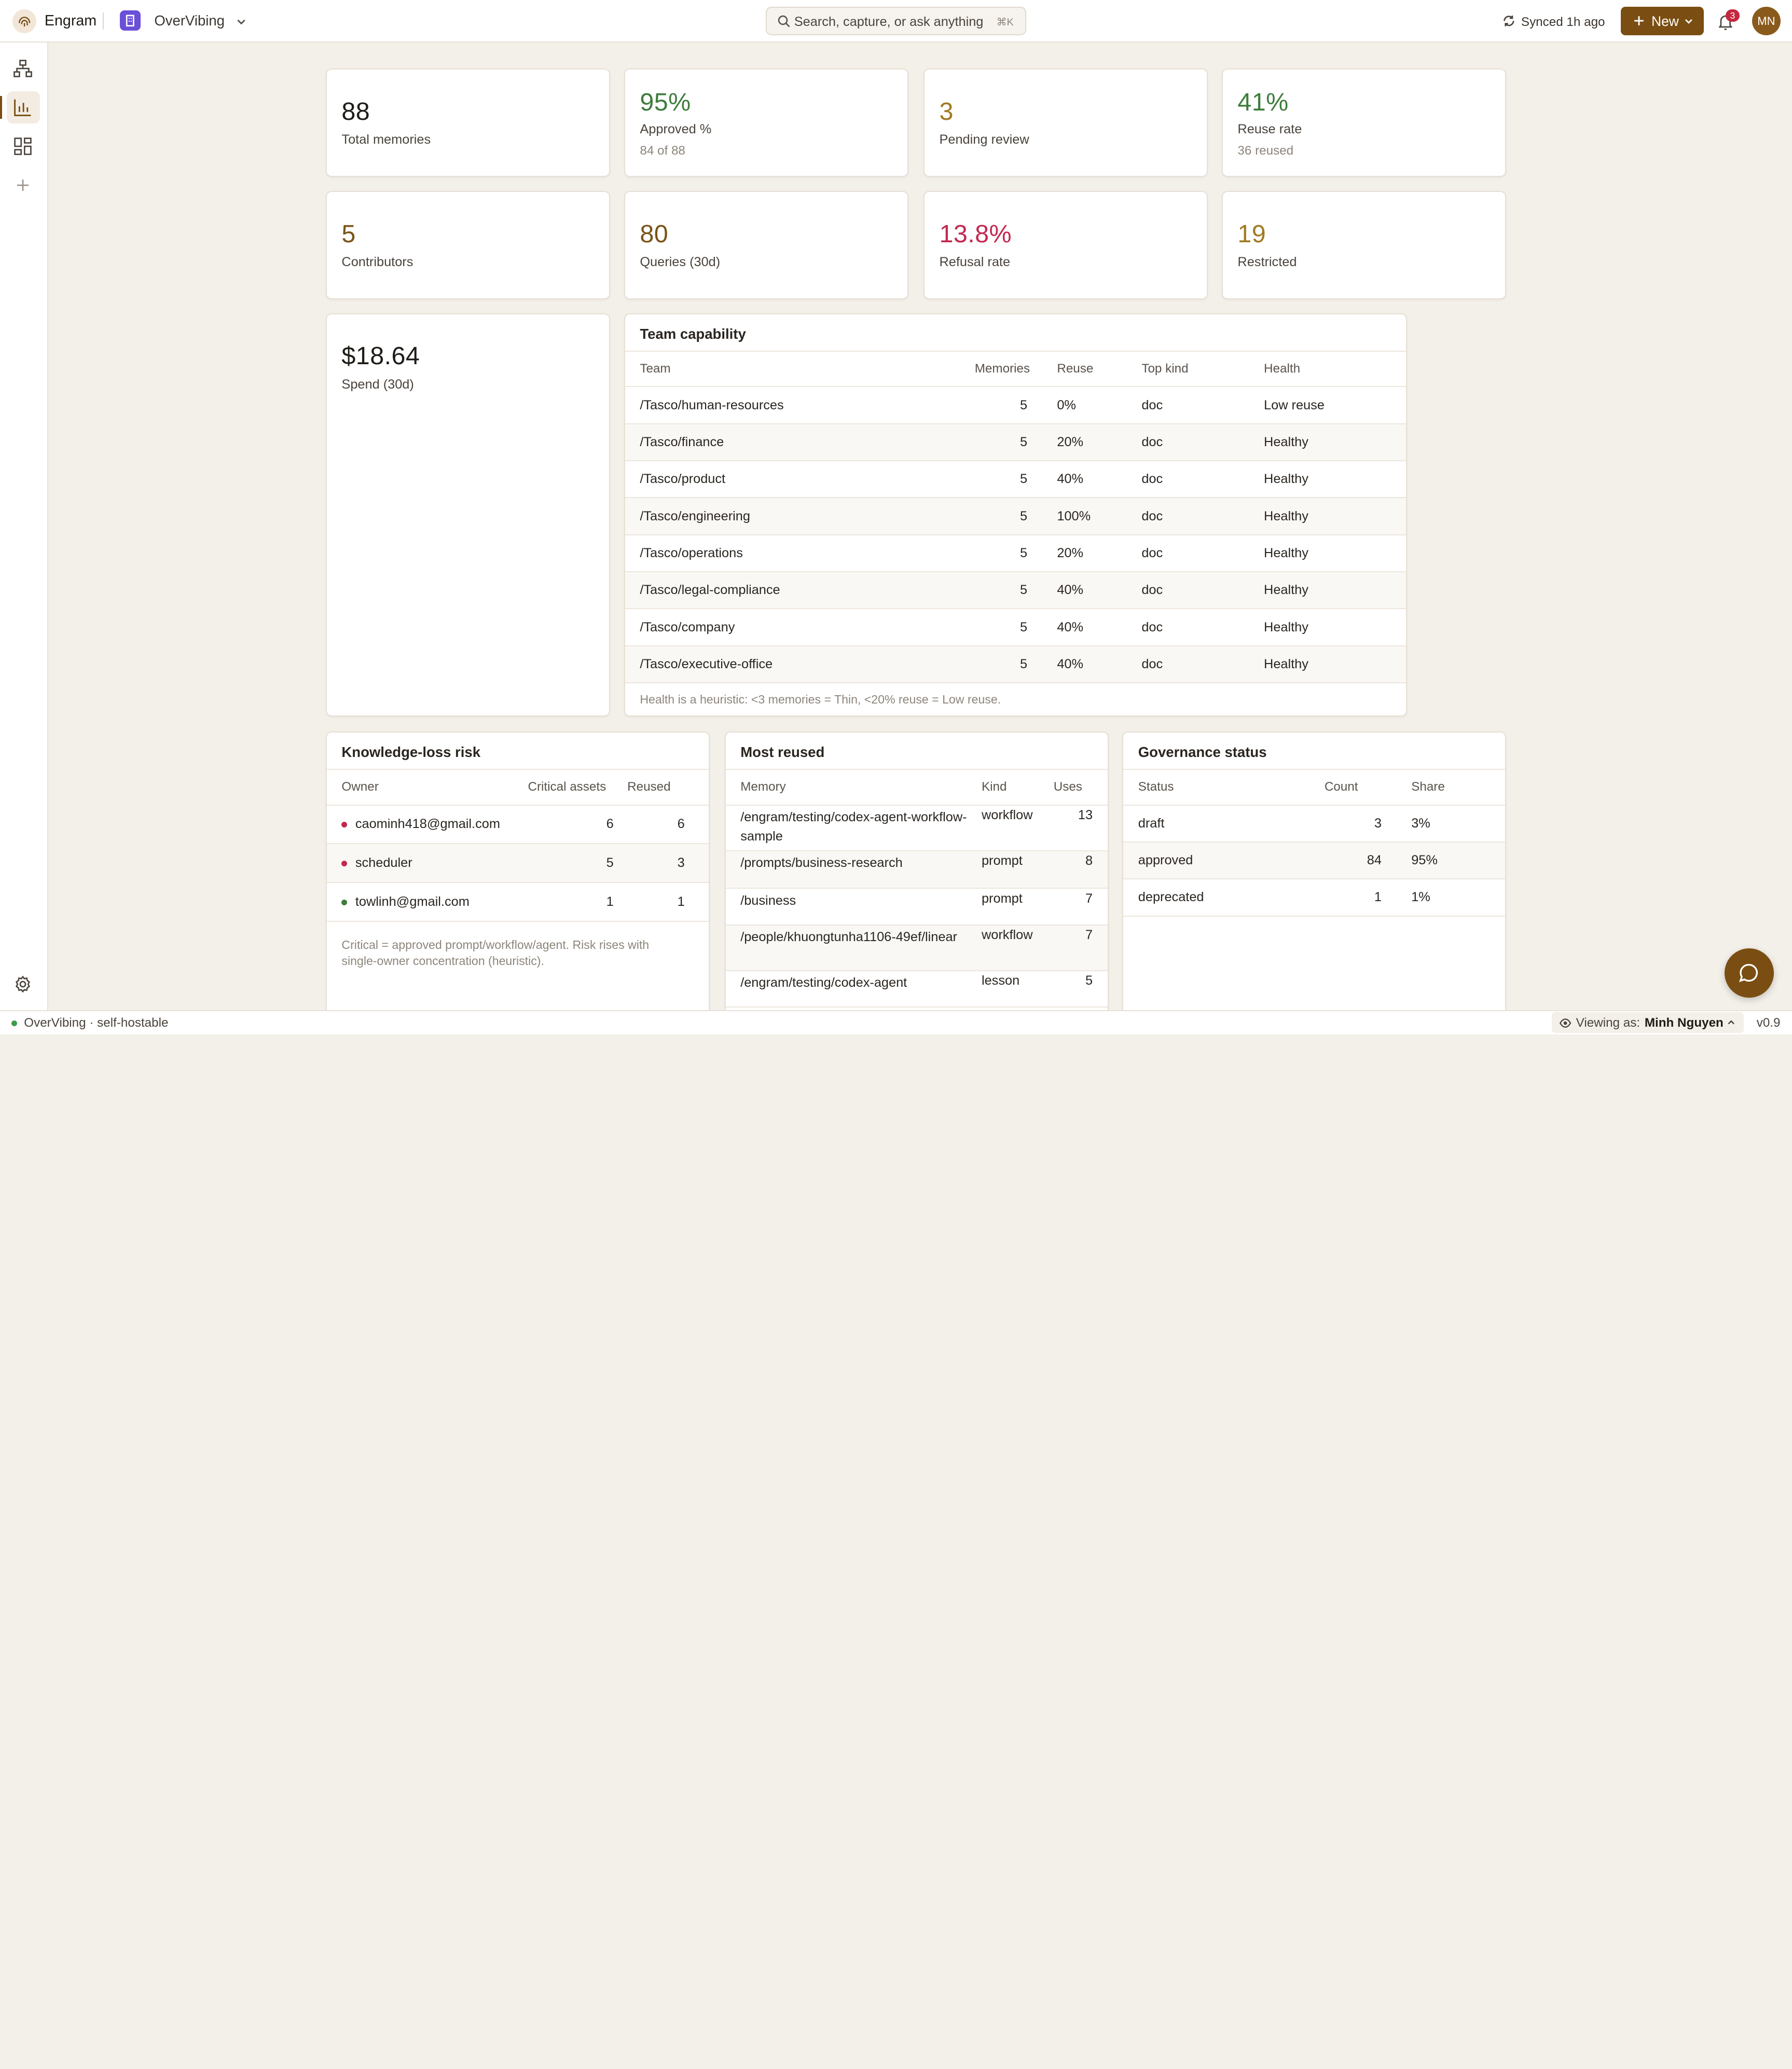 The width and height of the screenshot is (1792, 2069). I want to click on table-row: /Tasco/executive-office 5 40% doc Healthy, so click(1016, 664).